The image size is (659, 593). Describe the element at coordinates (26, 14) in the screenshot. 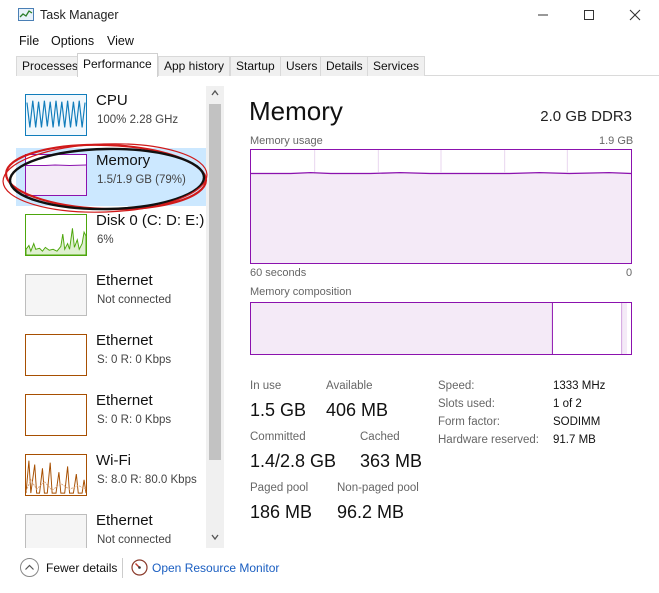

I see `task-manager-icon` at that location.